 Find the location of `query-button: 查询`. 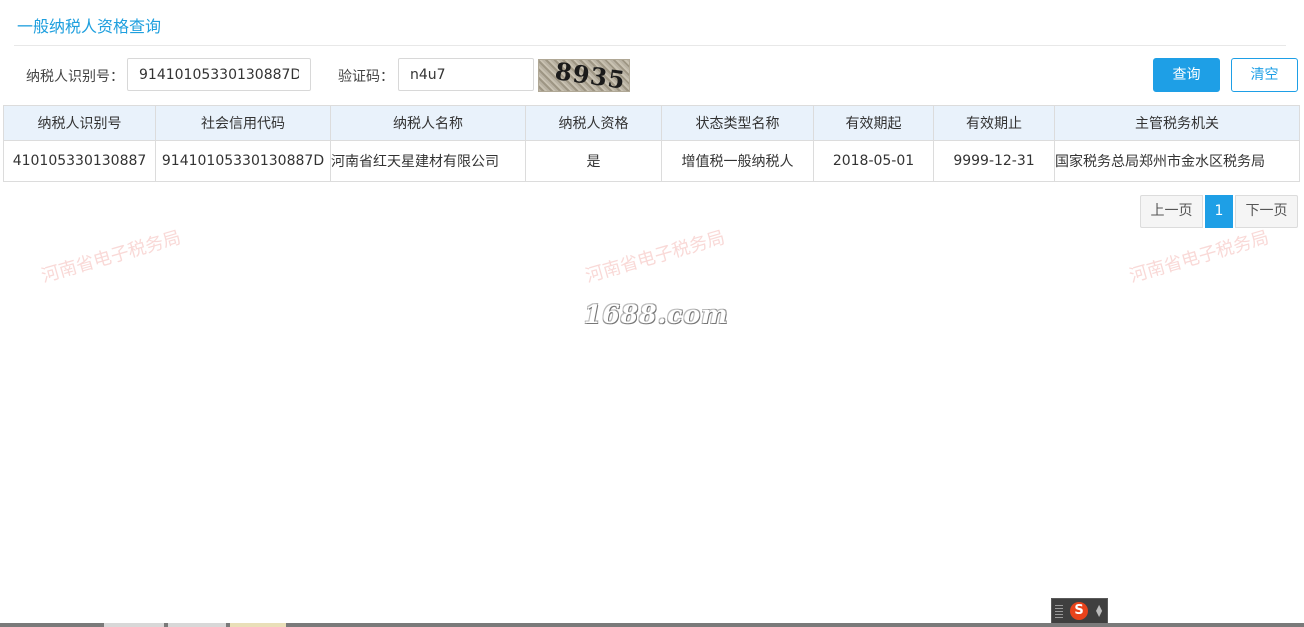

query-button: 查询 is located at coordinates (1186, 75).